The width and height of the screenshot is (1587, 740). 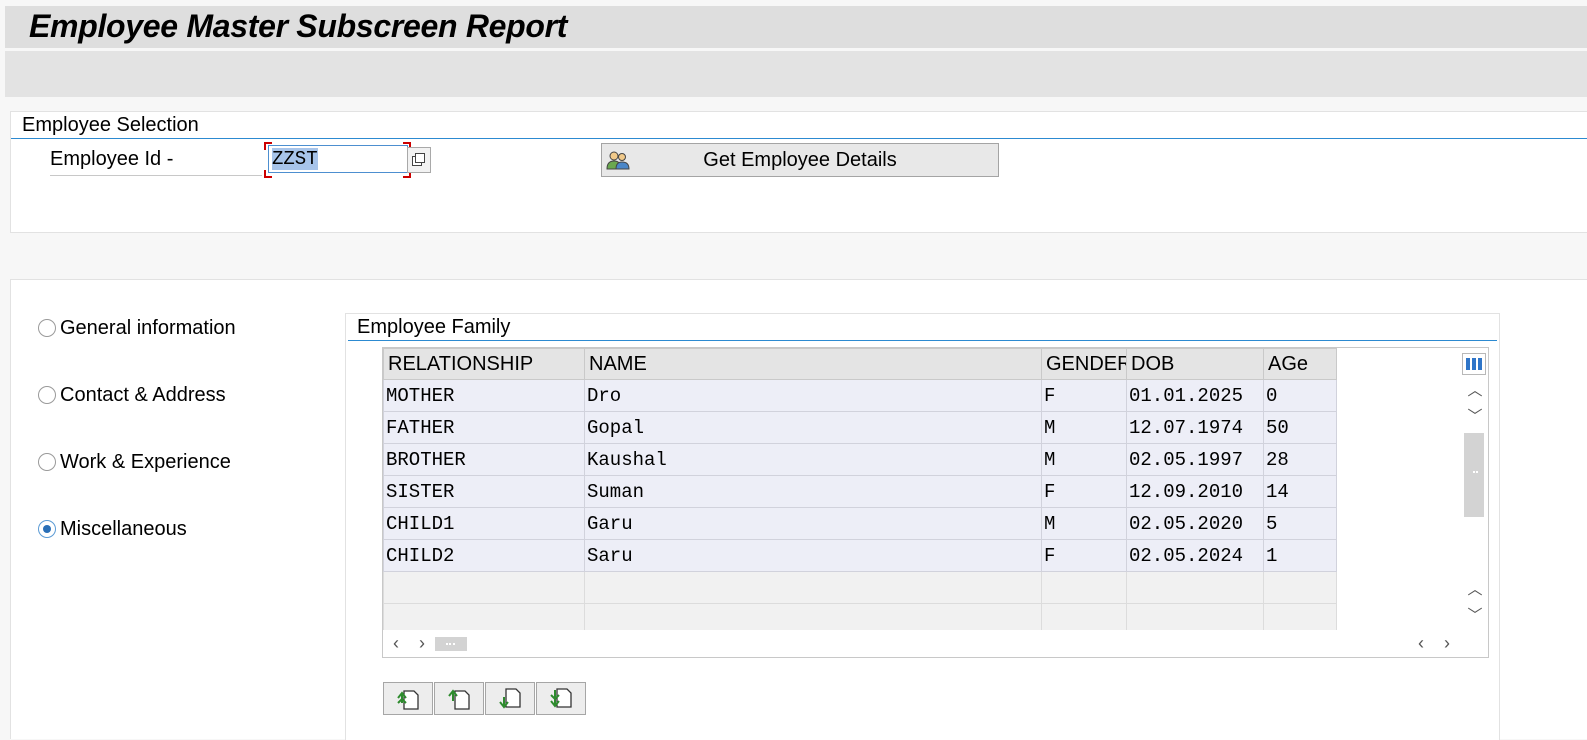 What do you see at coordinates (813, 523) in the screenshot?
I see `cell-name: Garu` at bounding box center [813, 523].